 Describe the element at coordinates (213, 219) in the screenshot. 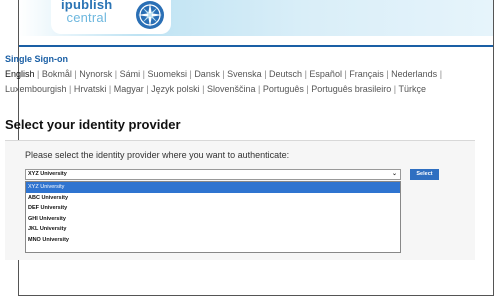

I see `idp-option: GHI University` at that location.